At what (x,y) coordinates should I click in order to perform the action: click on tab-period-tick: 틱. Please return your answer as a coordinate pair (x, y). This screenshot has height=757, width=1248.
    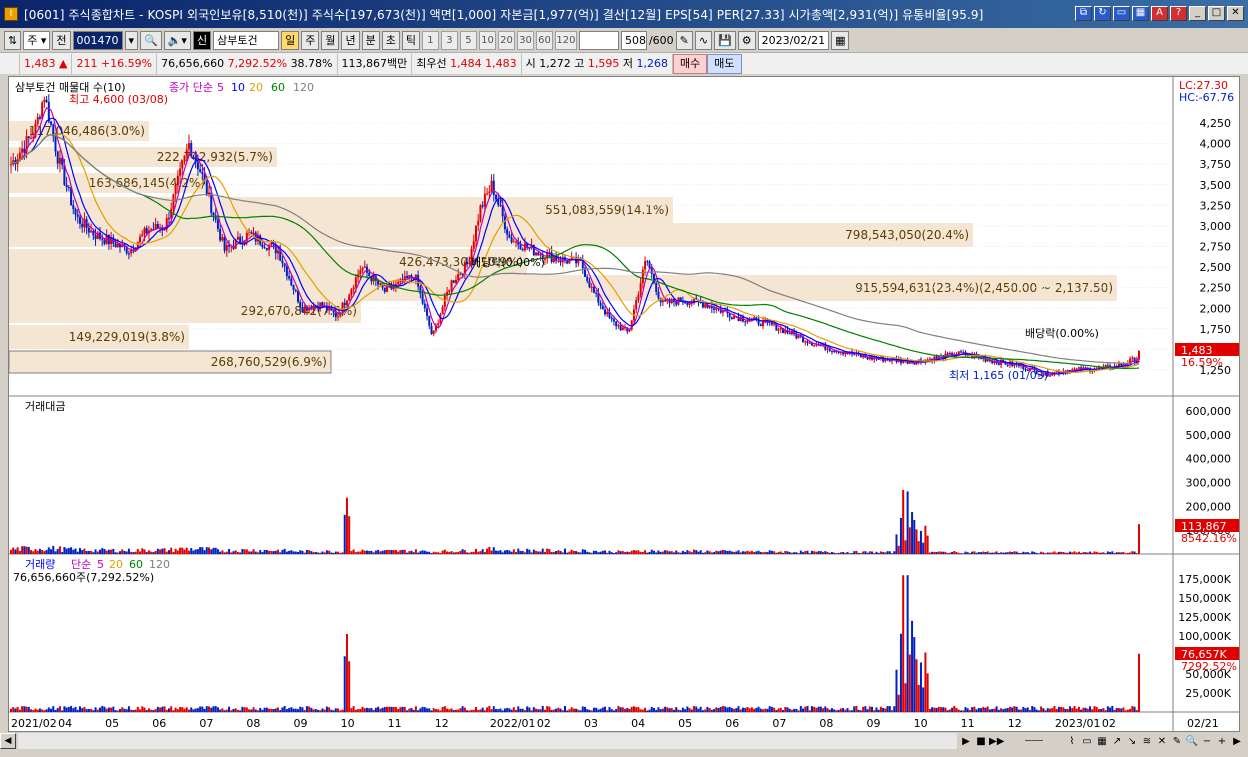
    Looking at the image, I should click on (410, 40).